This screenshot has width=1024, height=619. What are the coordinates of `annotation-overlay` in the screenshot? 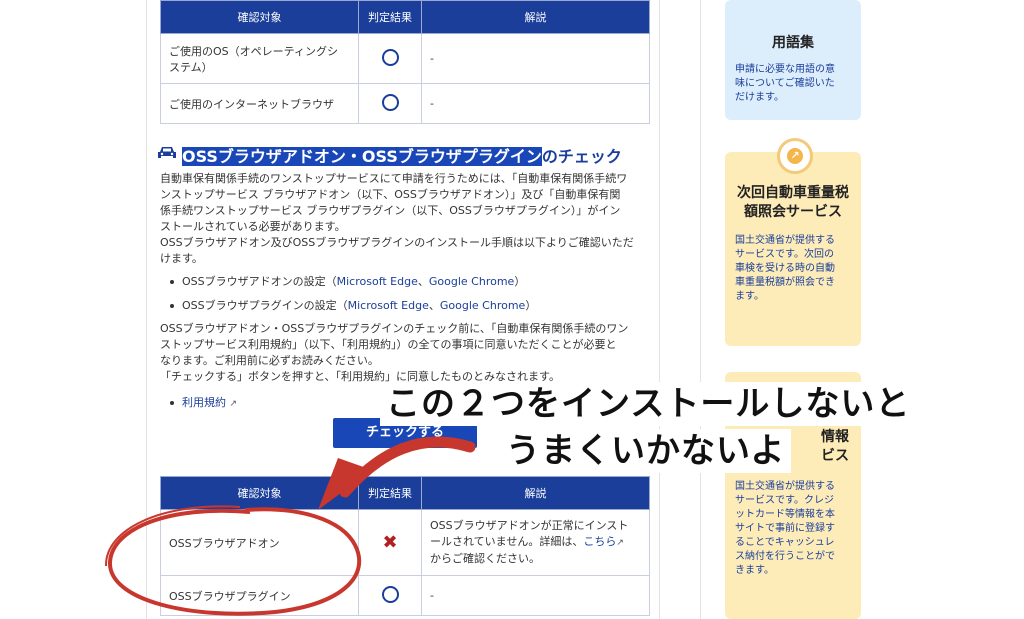 It's located at (290, 526).